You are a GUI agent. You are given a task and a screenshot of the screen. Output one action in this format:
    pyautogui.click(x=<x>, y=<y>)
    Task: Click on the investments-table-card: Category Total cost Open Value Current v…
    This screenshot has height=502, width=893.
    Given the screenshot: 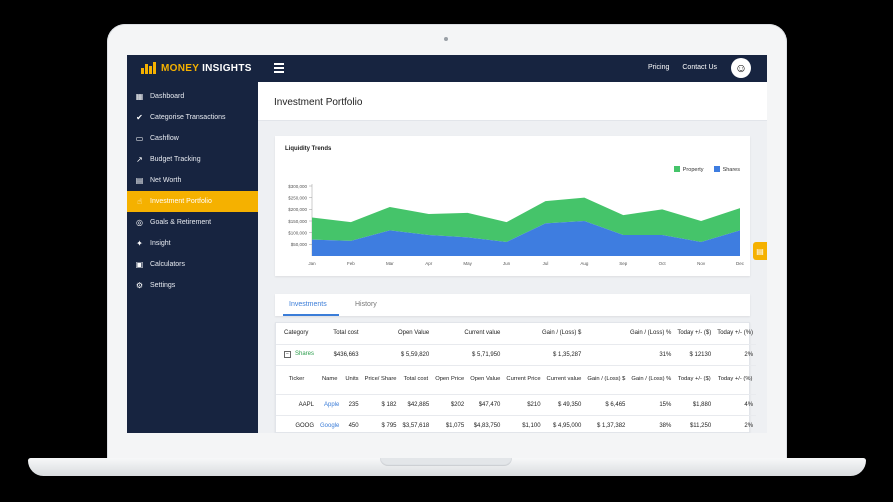 What is the action you would take?
    pyautogui.click(x=516, y=377)
    